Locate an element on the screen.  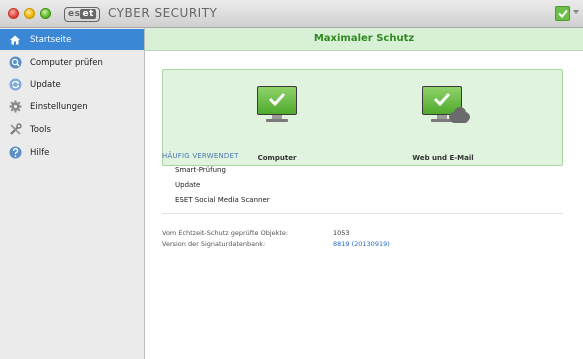
scan-icon is located at coordinates (15, 63).